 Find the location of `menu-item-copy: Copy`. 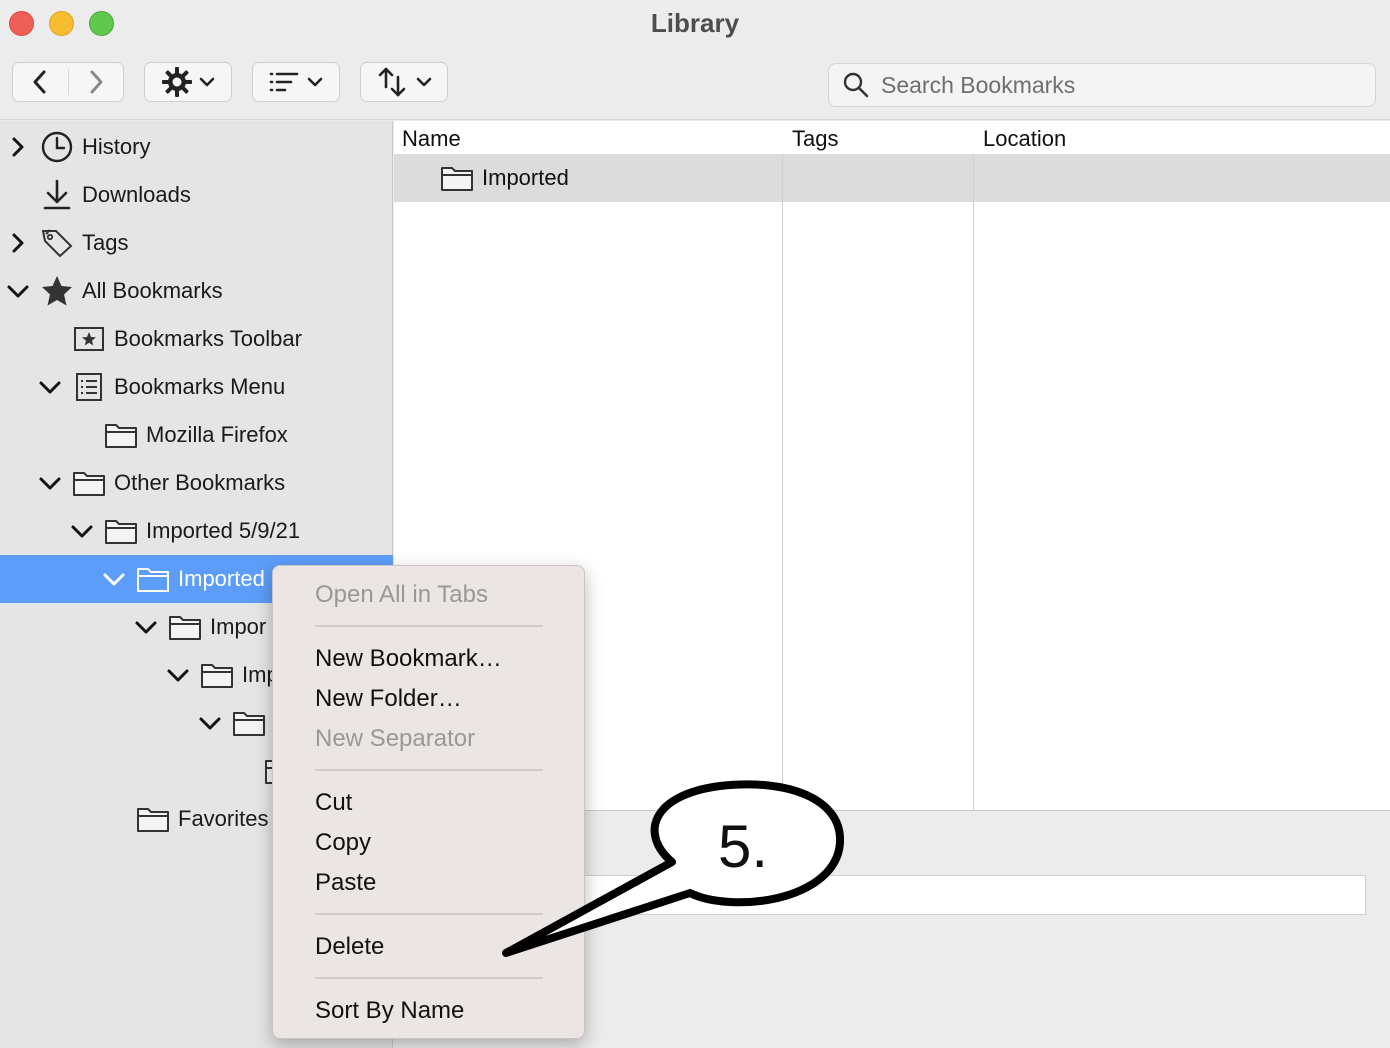

menu-item-copy: Copy is located at coordinates (343, 843).